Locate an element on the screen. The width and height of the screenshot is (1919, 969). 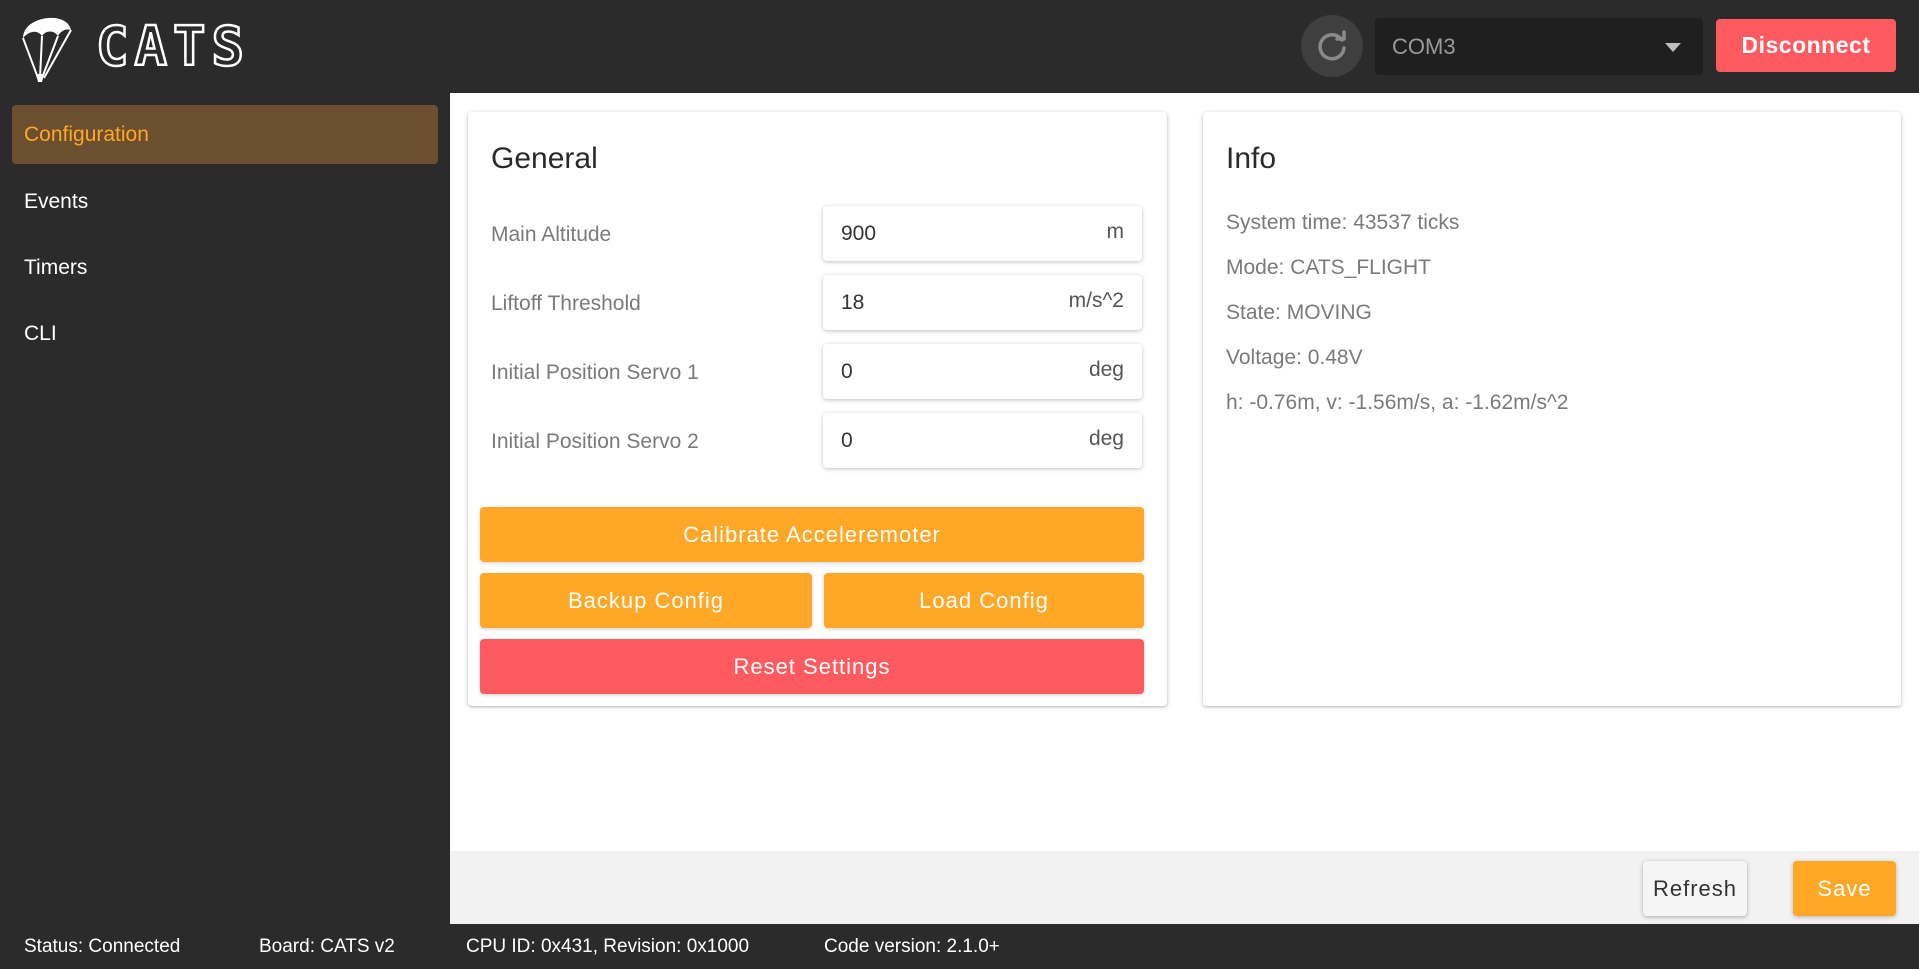
parachute-logo-icon is located at coordinates (47, 49).